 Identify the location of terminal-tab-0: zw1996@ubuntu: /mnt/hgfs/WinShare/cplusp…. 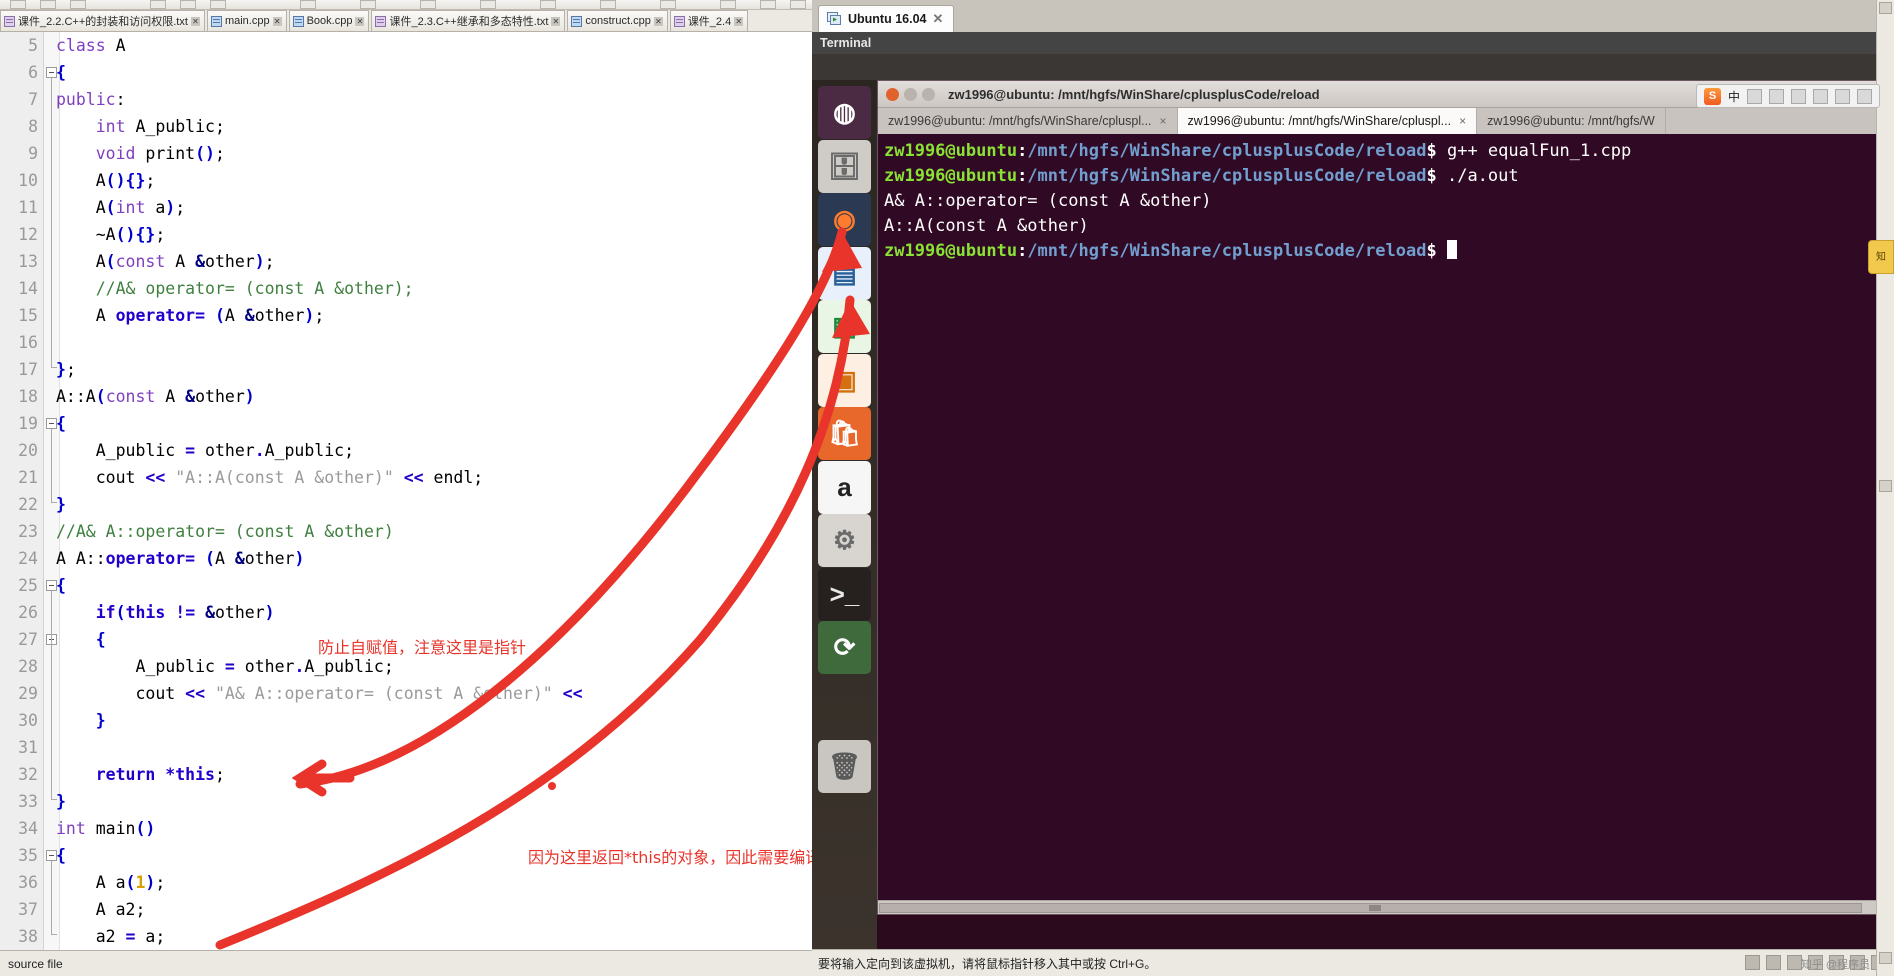
(1028, 121).